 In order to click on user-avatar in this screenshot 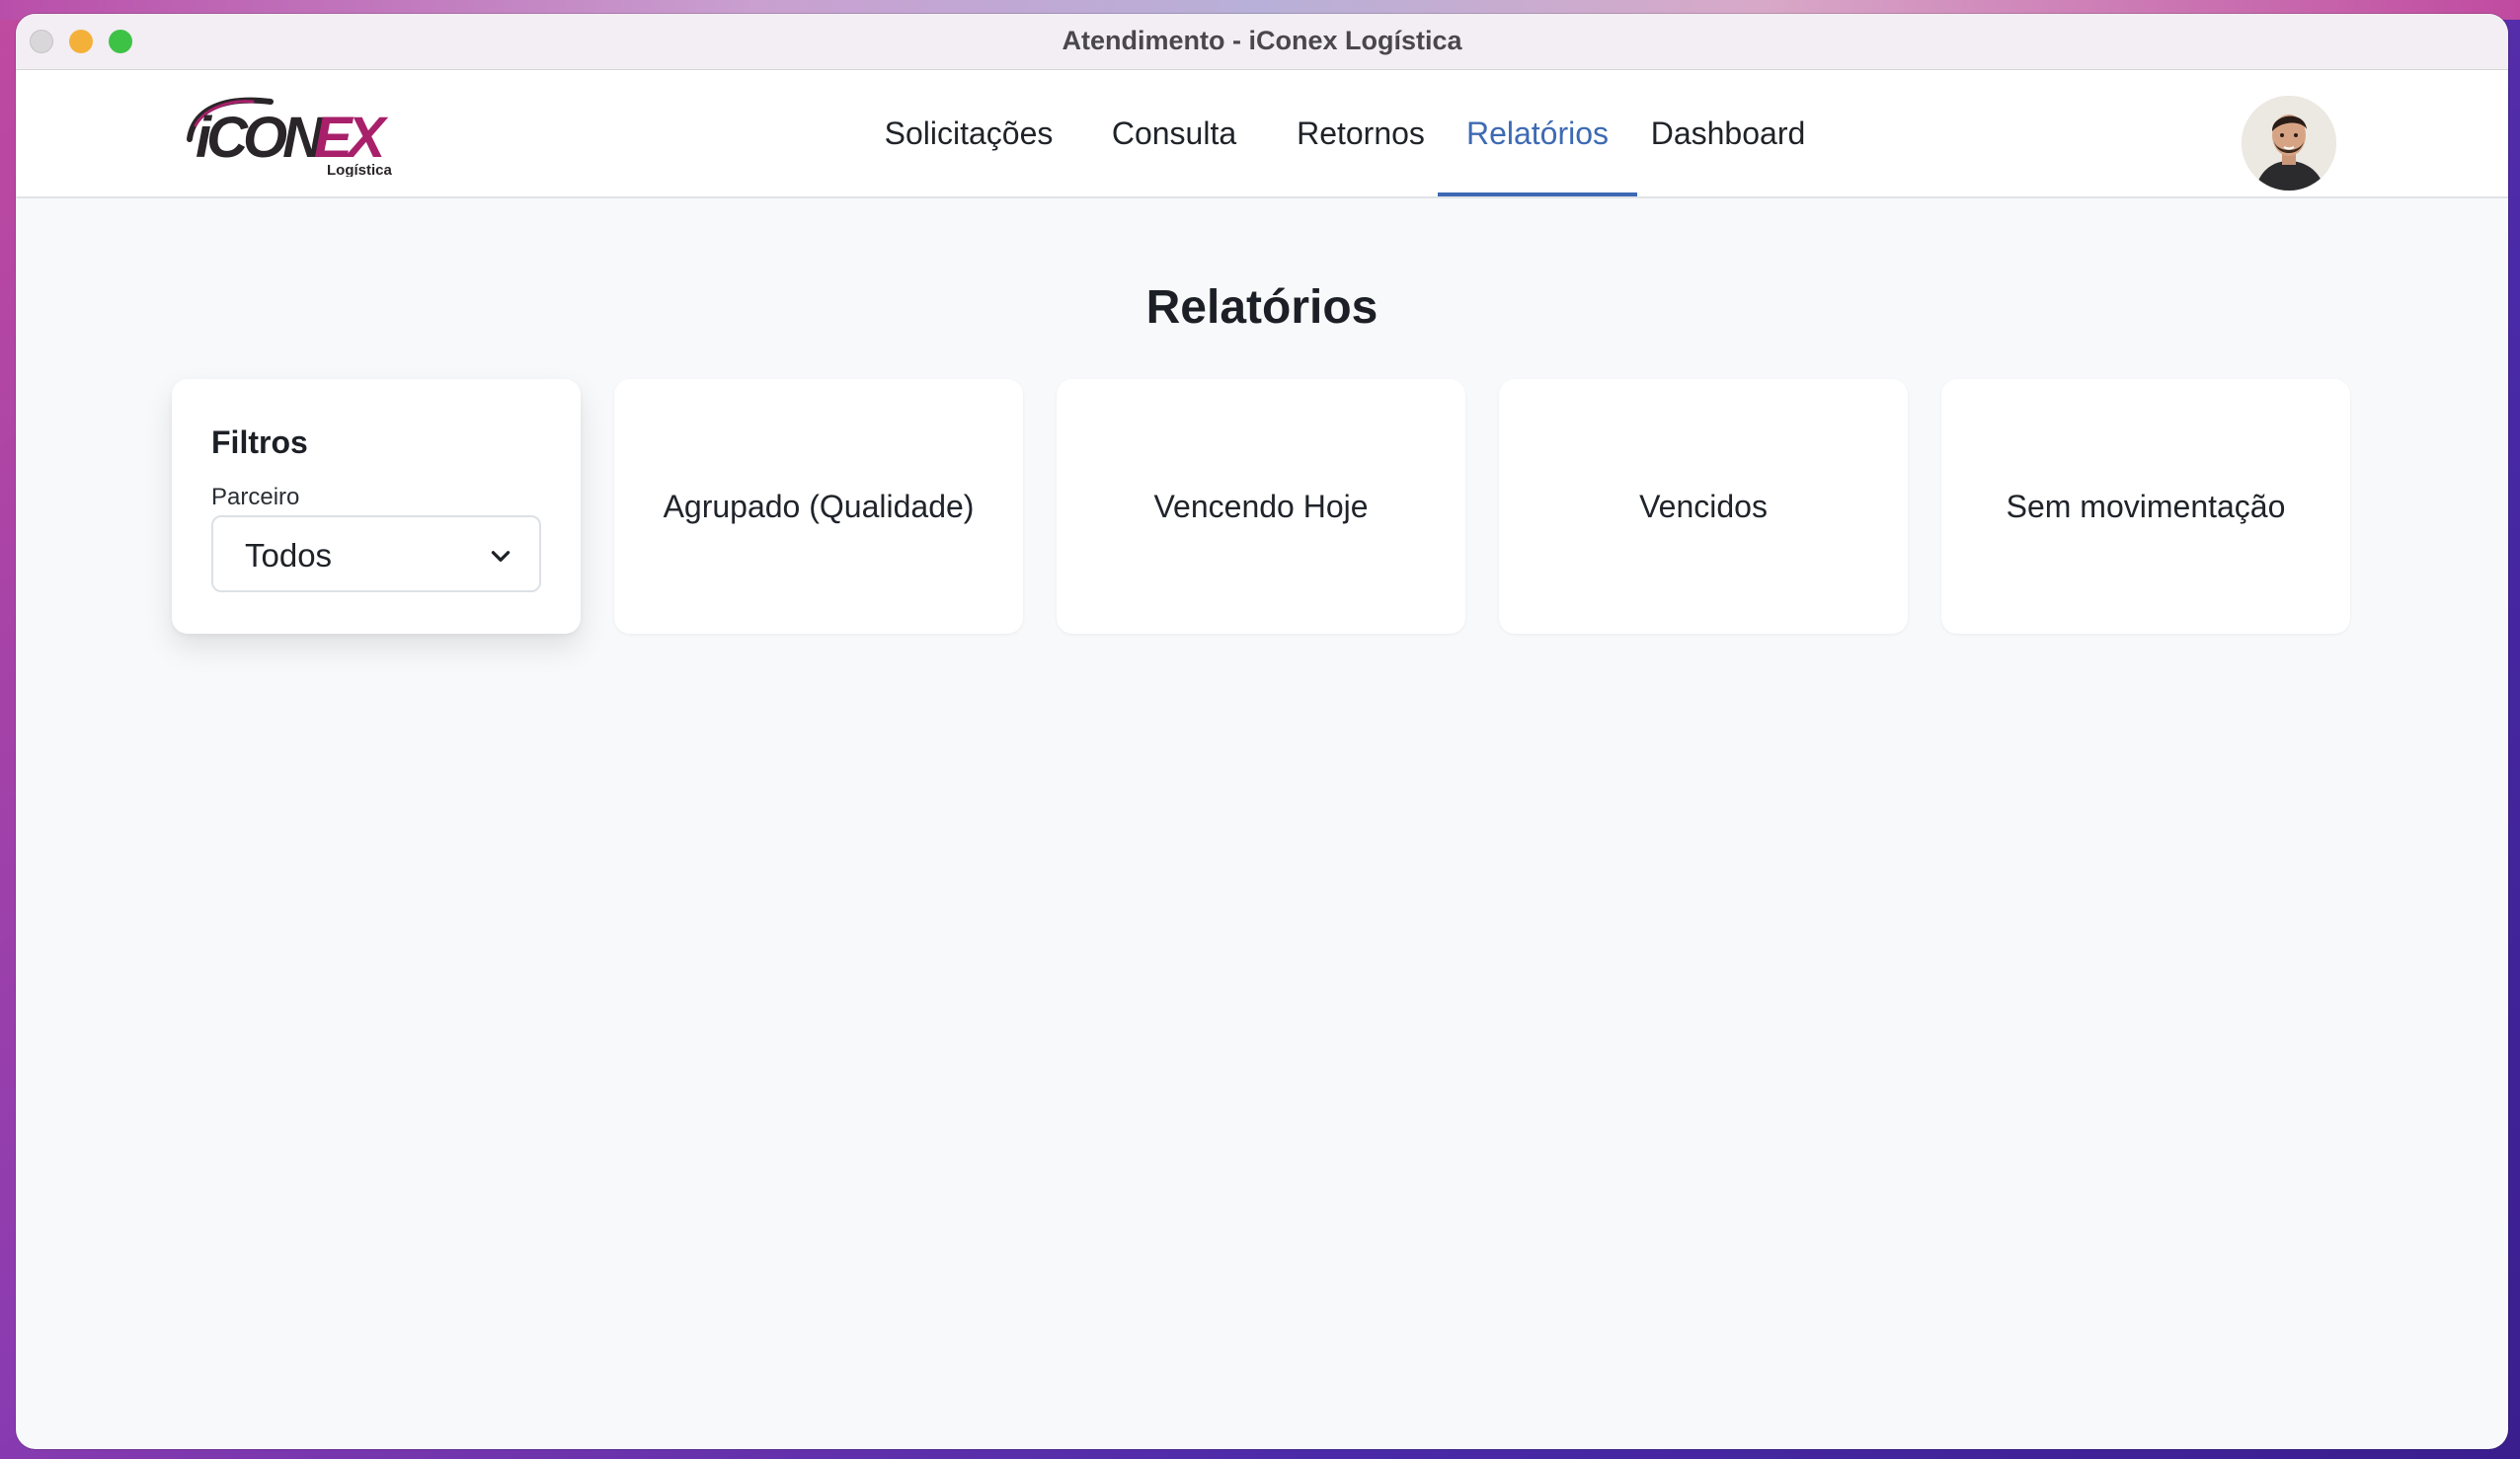, I will do `click(2289, 143)`.